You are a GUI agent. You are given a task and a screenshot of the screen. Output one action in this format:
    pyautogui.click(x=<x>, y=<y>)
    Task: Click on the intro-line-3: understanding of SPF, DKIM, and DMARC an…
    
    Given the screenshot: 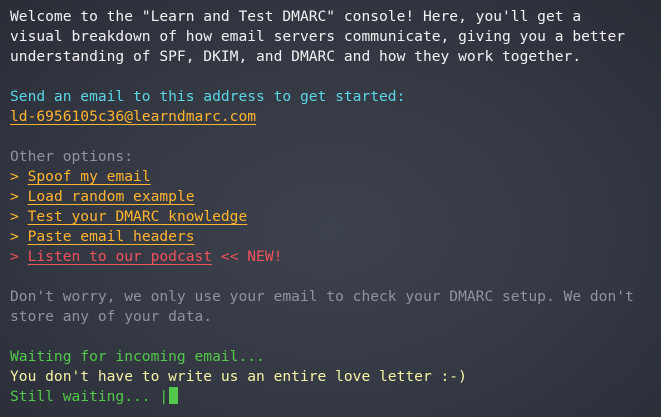 What is the action you would take?
    pyautogui.click(x=296, y=56)
    